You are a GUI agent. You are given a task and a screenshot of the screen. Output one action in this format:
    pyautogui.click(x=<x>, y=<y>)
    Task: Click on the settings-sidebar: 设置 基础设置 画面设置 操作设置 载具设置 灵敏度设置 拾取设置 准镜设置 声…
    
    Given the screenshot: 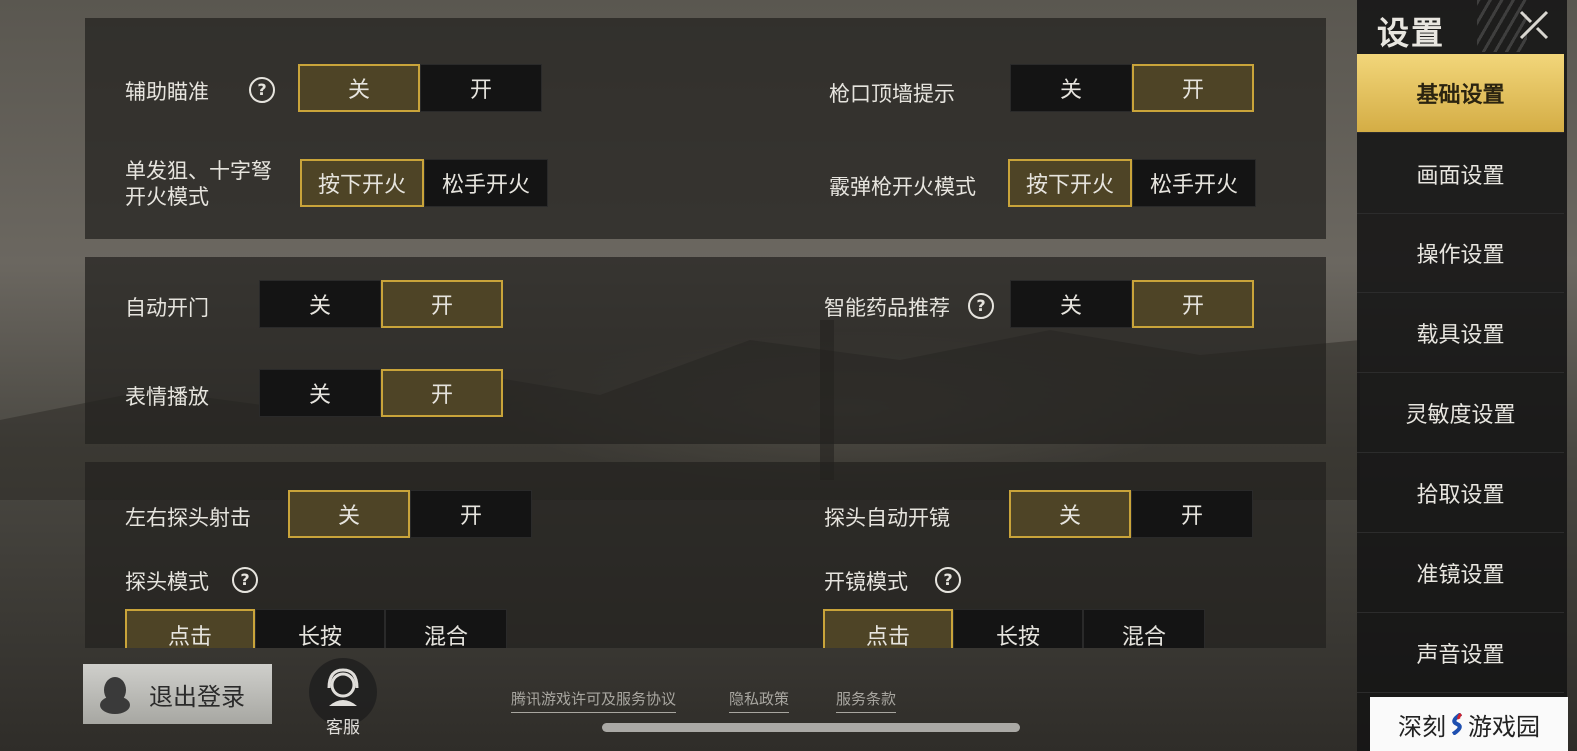 What is the action you would take?
    pyautogui.click(x=1462, y=375)
    